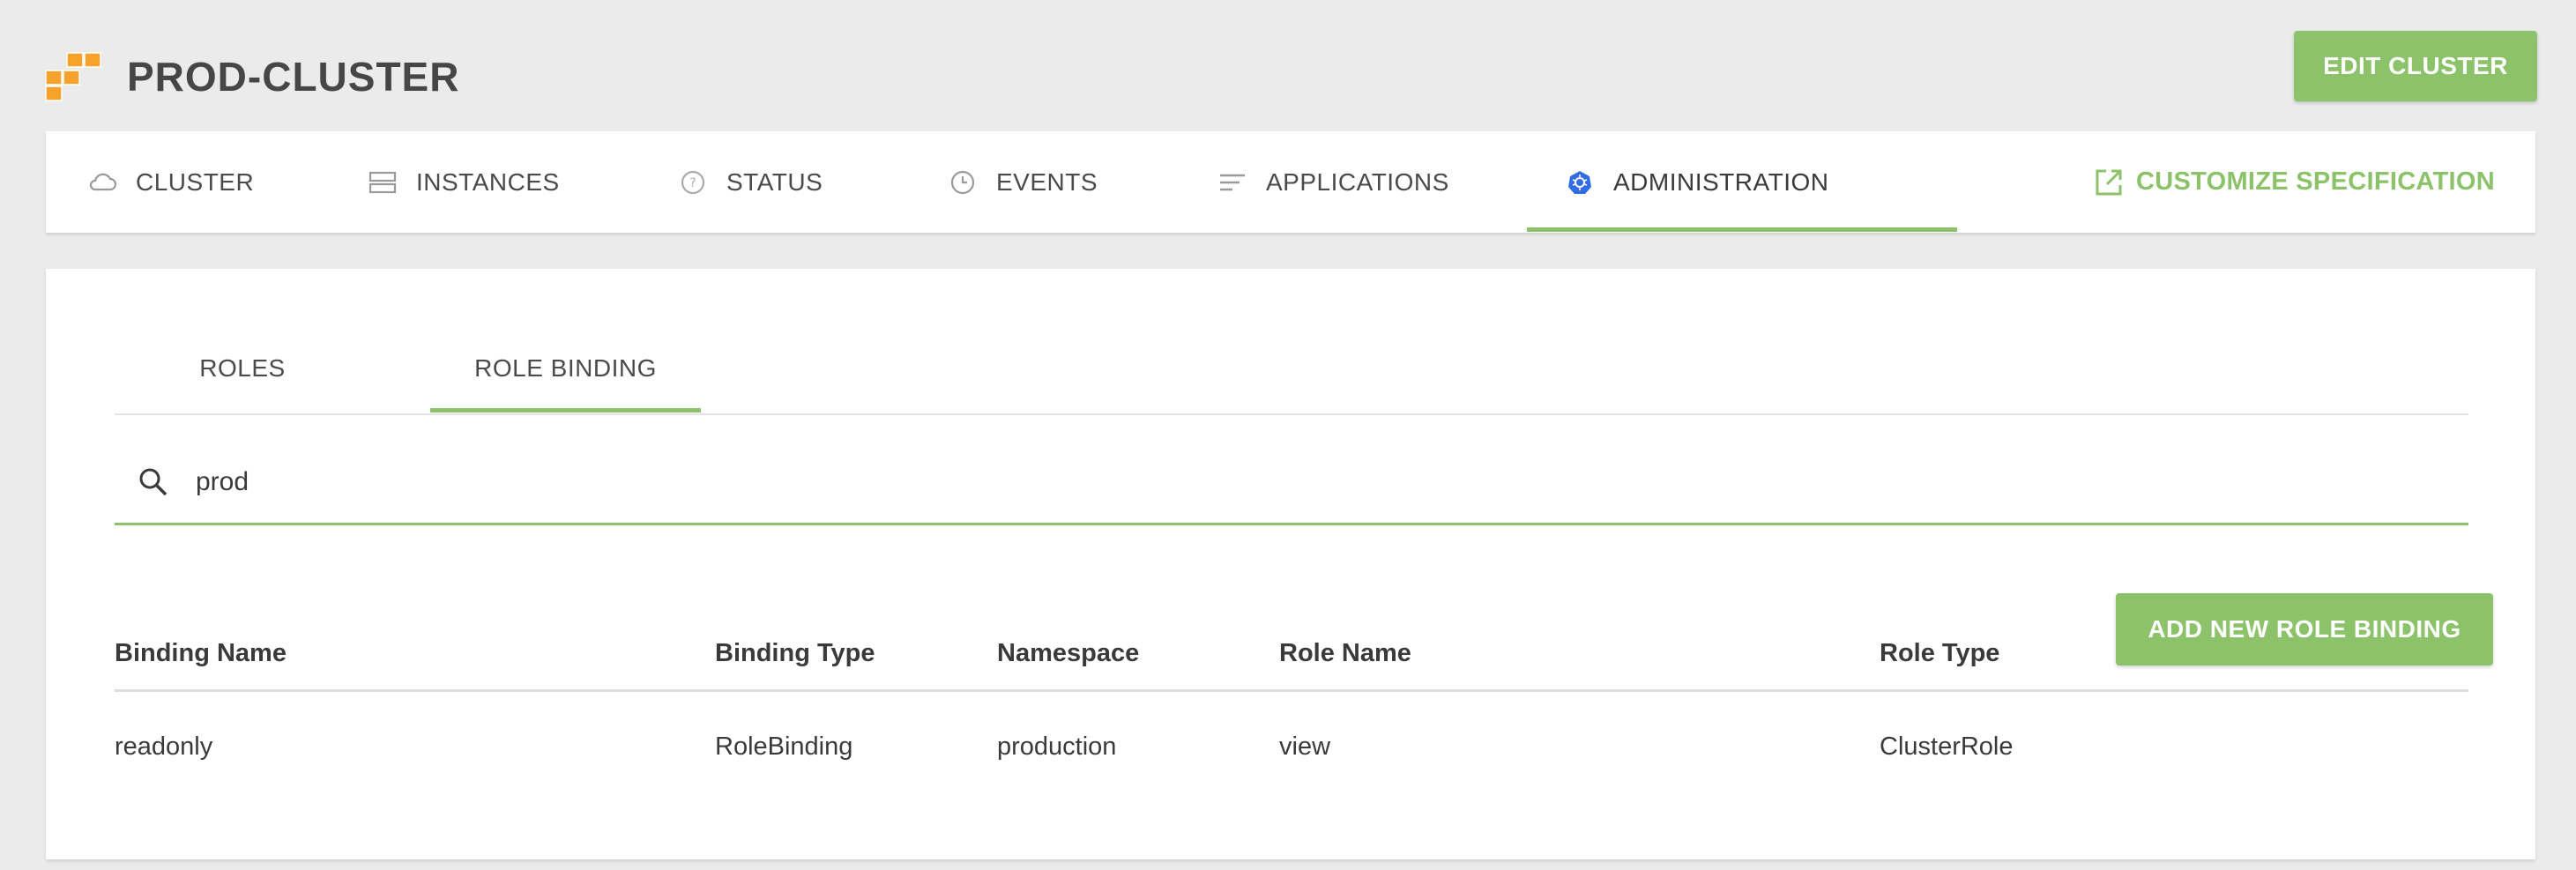  I want to click on cell-binding-name: readonly, so click(164, 746).